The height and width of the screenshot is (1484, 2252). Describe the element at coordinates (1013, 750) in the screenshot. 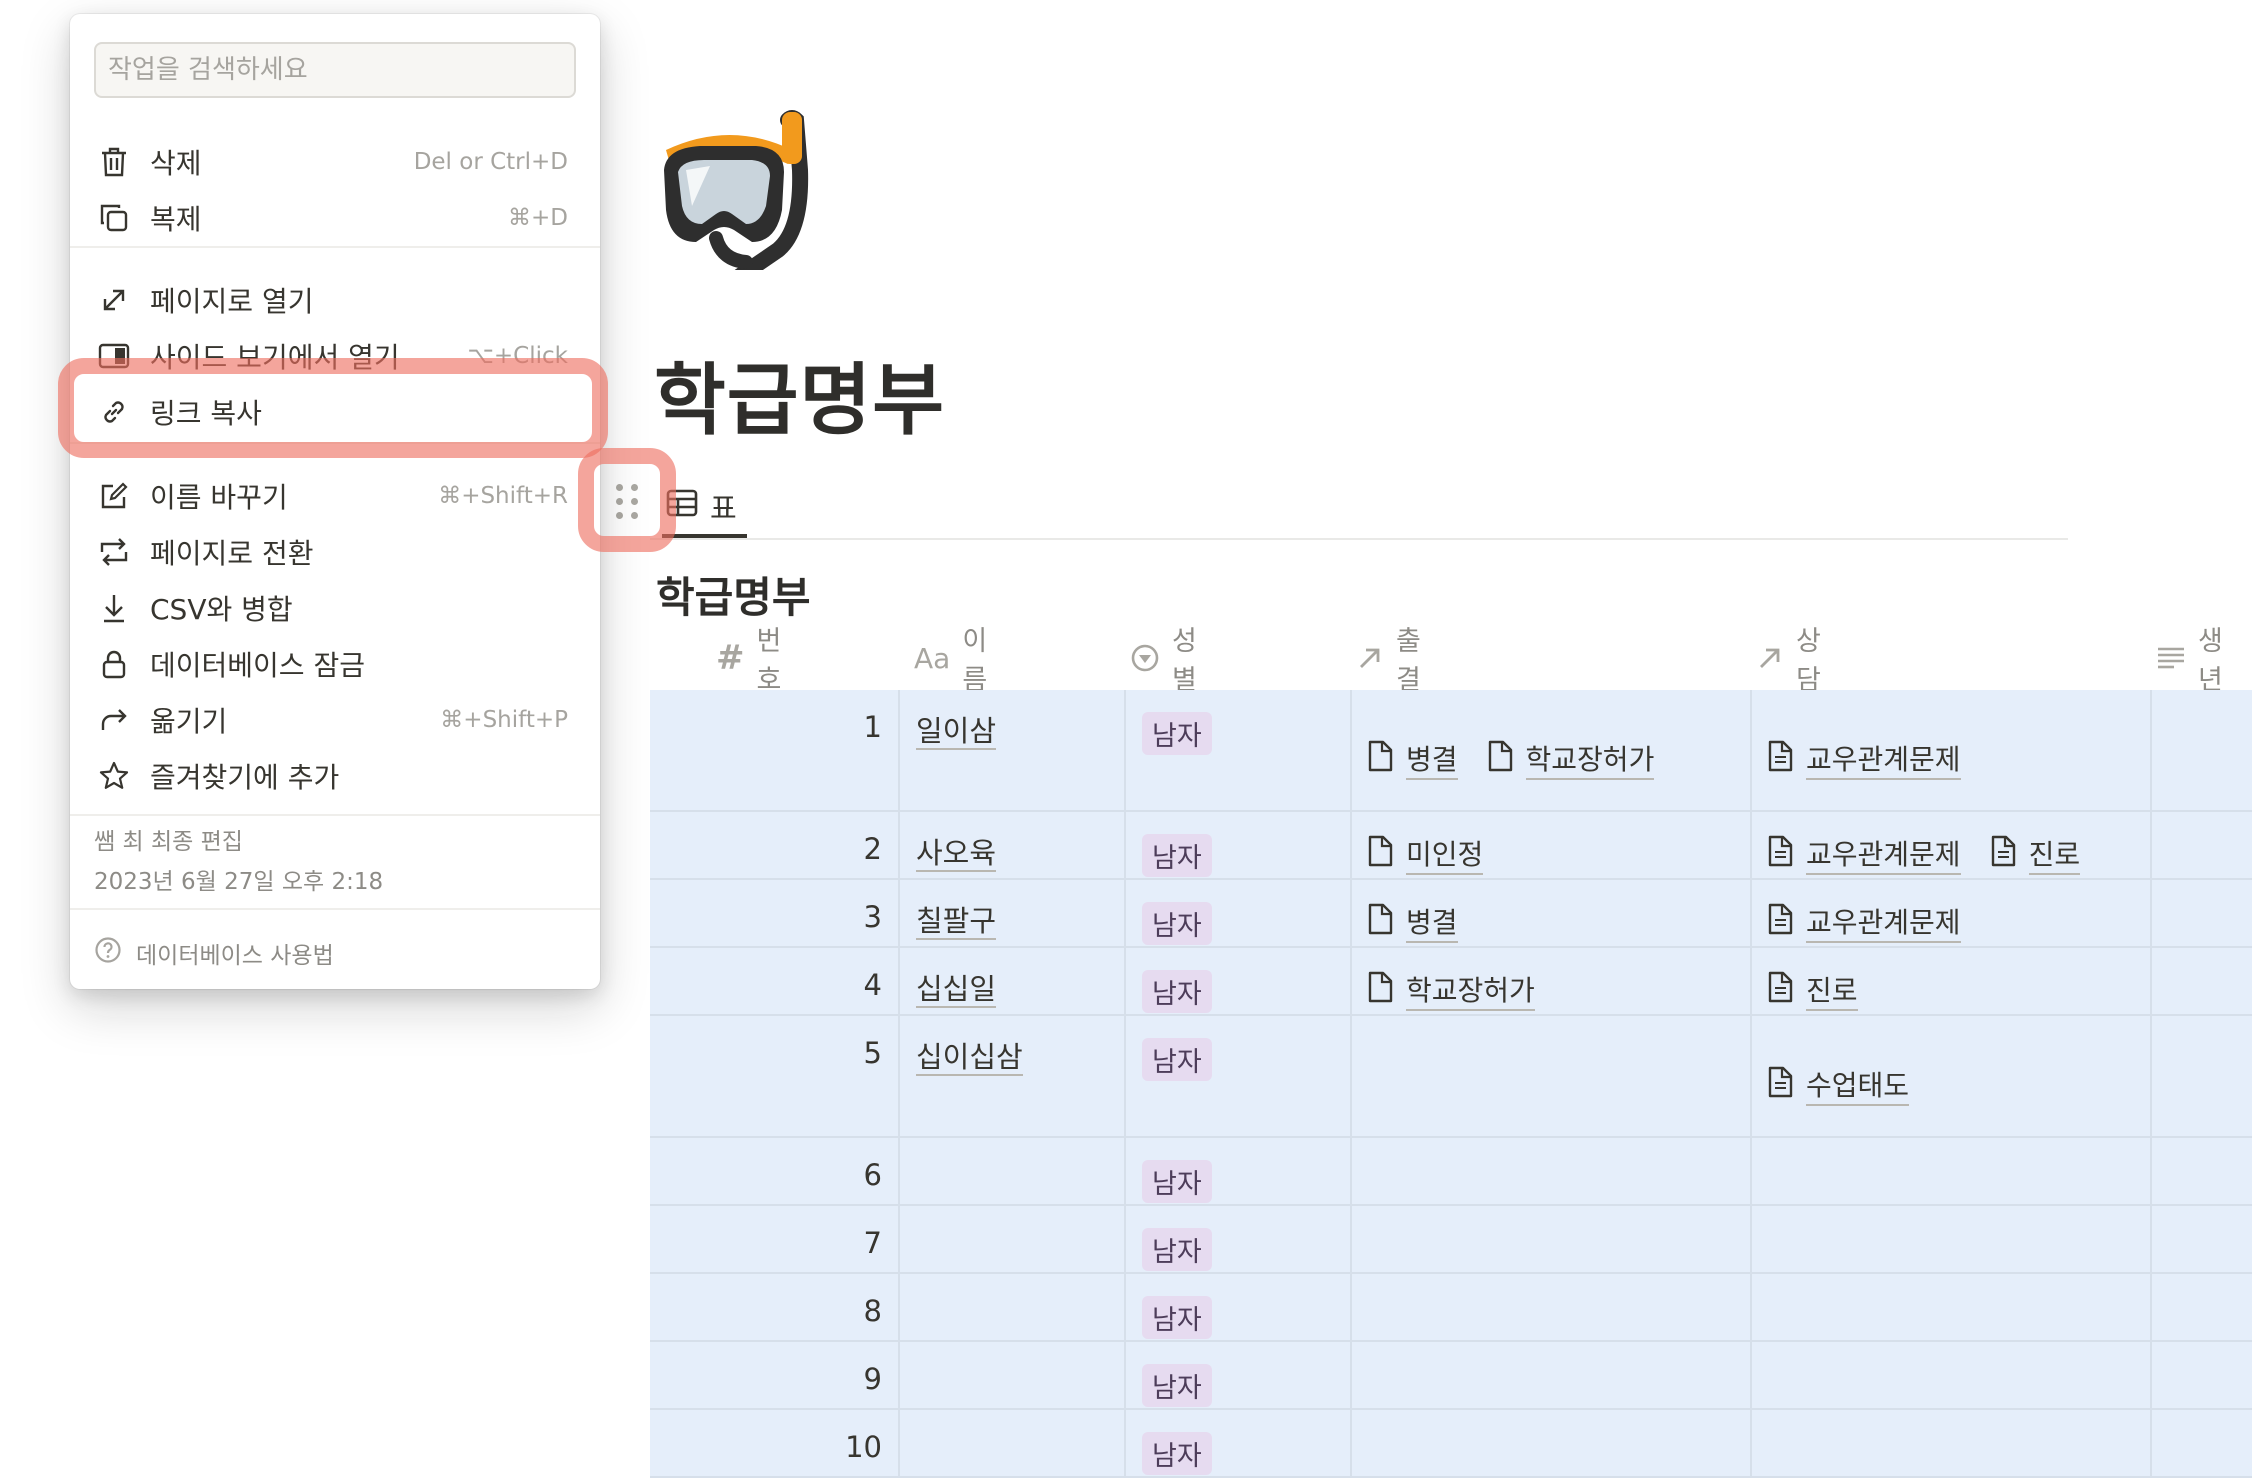

I see `cell-name: 일이삼` at that location.